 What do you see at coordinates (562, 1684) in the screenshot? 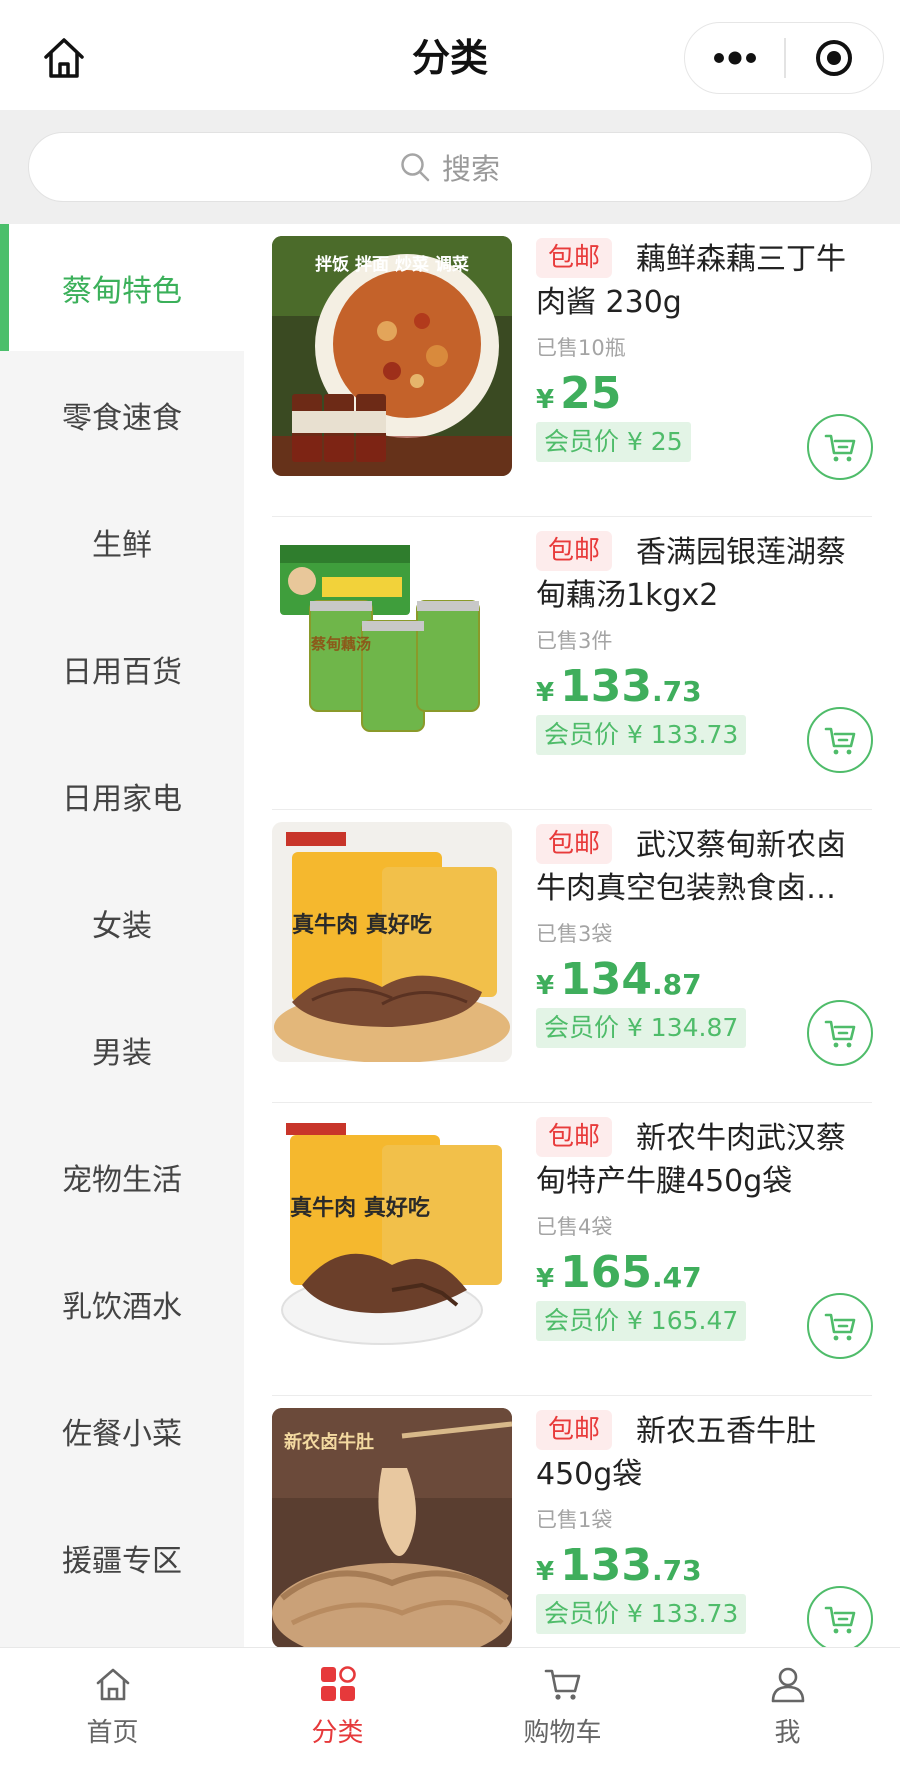
I see `cart-icon` at bounding box center [562, 1684].